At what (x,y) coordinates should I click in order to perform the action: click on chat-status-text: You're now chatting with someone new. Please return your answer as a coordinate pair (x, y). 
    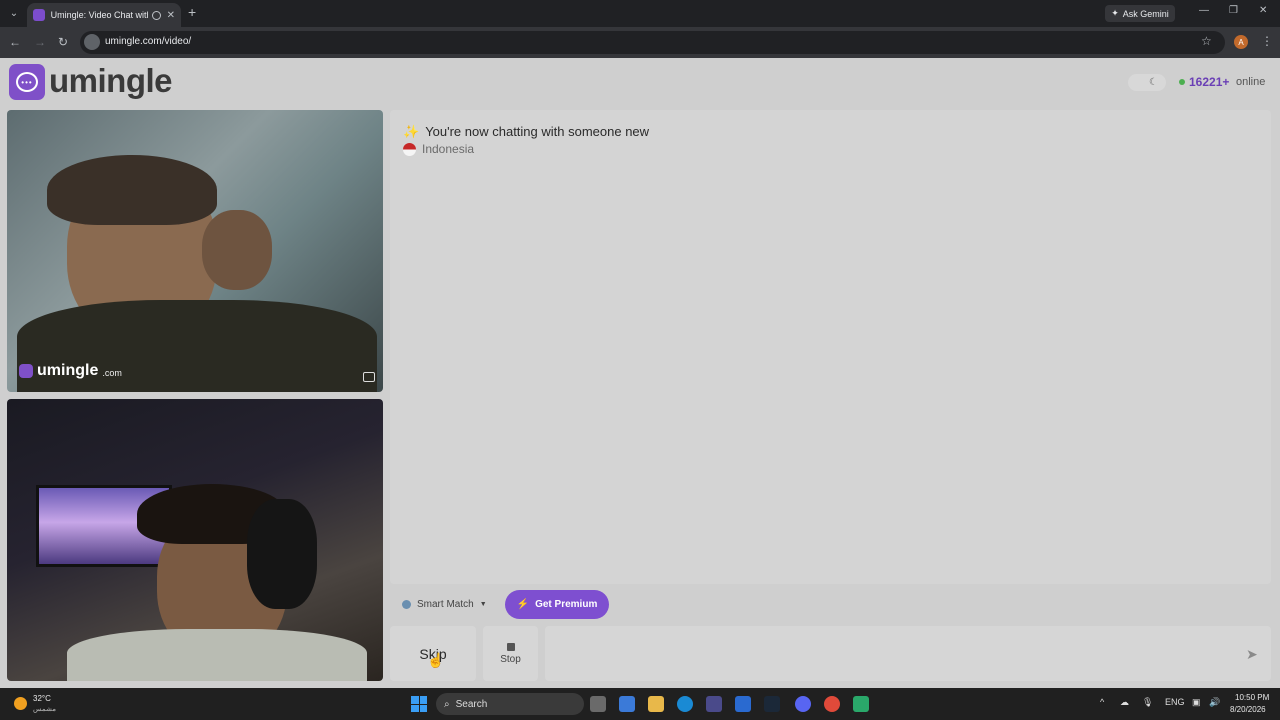
    Looking at the image, I should click on (537, 131).